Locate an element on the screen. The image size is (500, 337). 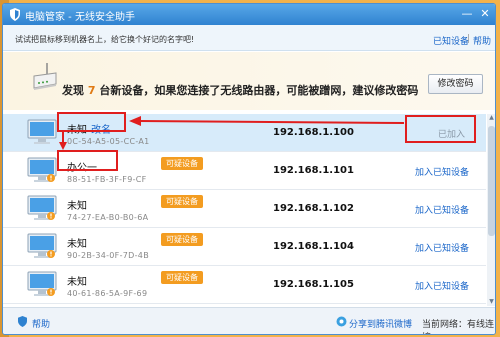
mac-address: 40-61-86-5A-9F-69 is located at coordinates (107, 293).